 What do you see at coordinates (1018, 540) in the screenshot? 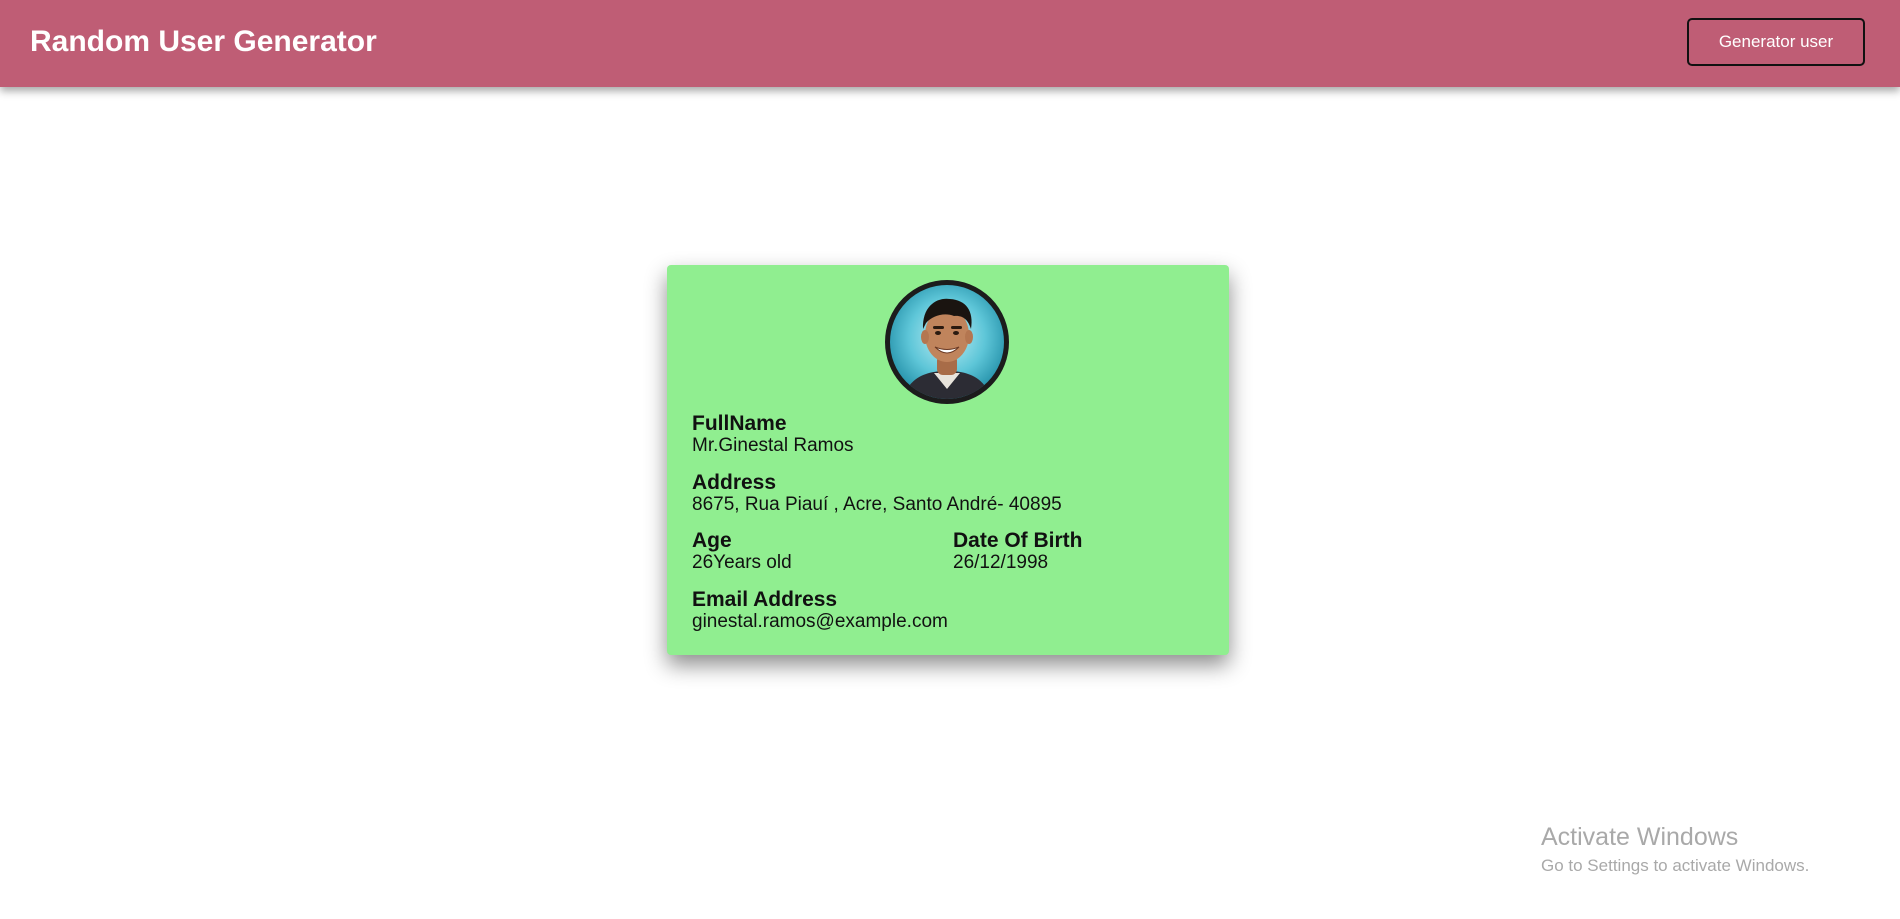
I see `dob-label: Date Of Birth` at bounding box center [1018, 540].